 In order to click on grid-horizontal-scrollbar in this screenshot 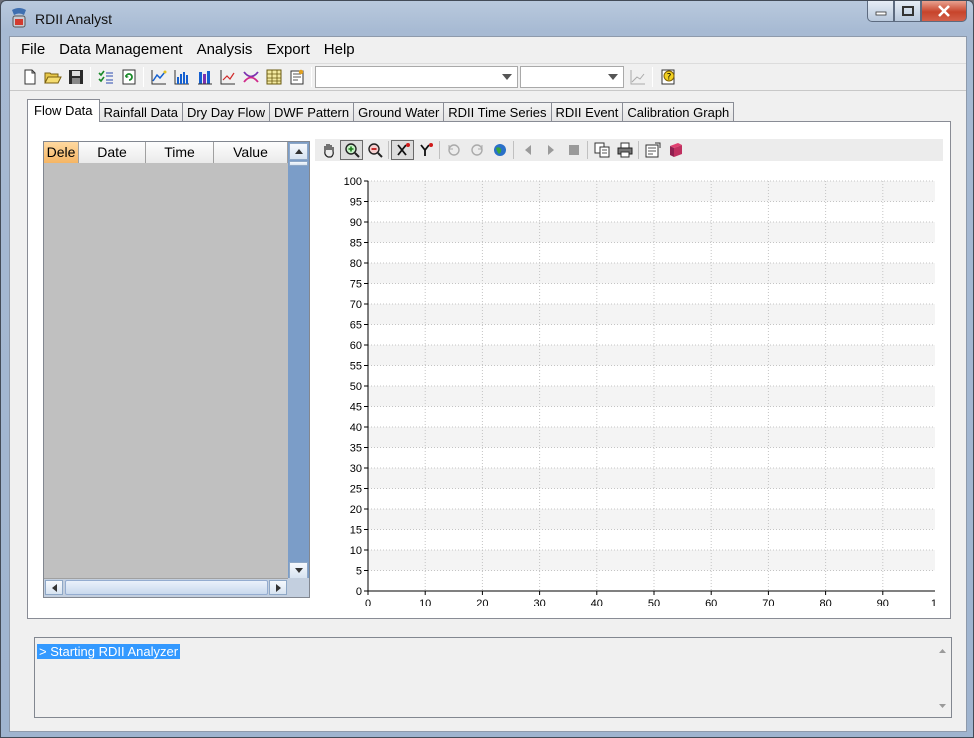, I will do `click(166, 587)`.